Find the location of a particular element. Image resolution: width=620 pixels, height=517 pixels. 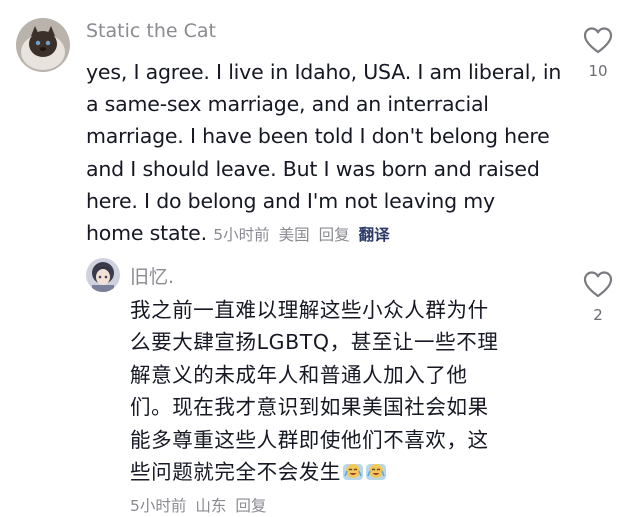

comment-line-last: 些问题就完全不会发生 is located at coordinates (345, 472).